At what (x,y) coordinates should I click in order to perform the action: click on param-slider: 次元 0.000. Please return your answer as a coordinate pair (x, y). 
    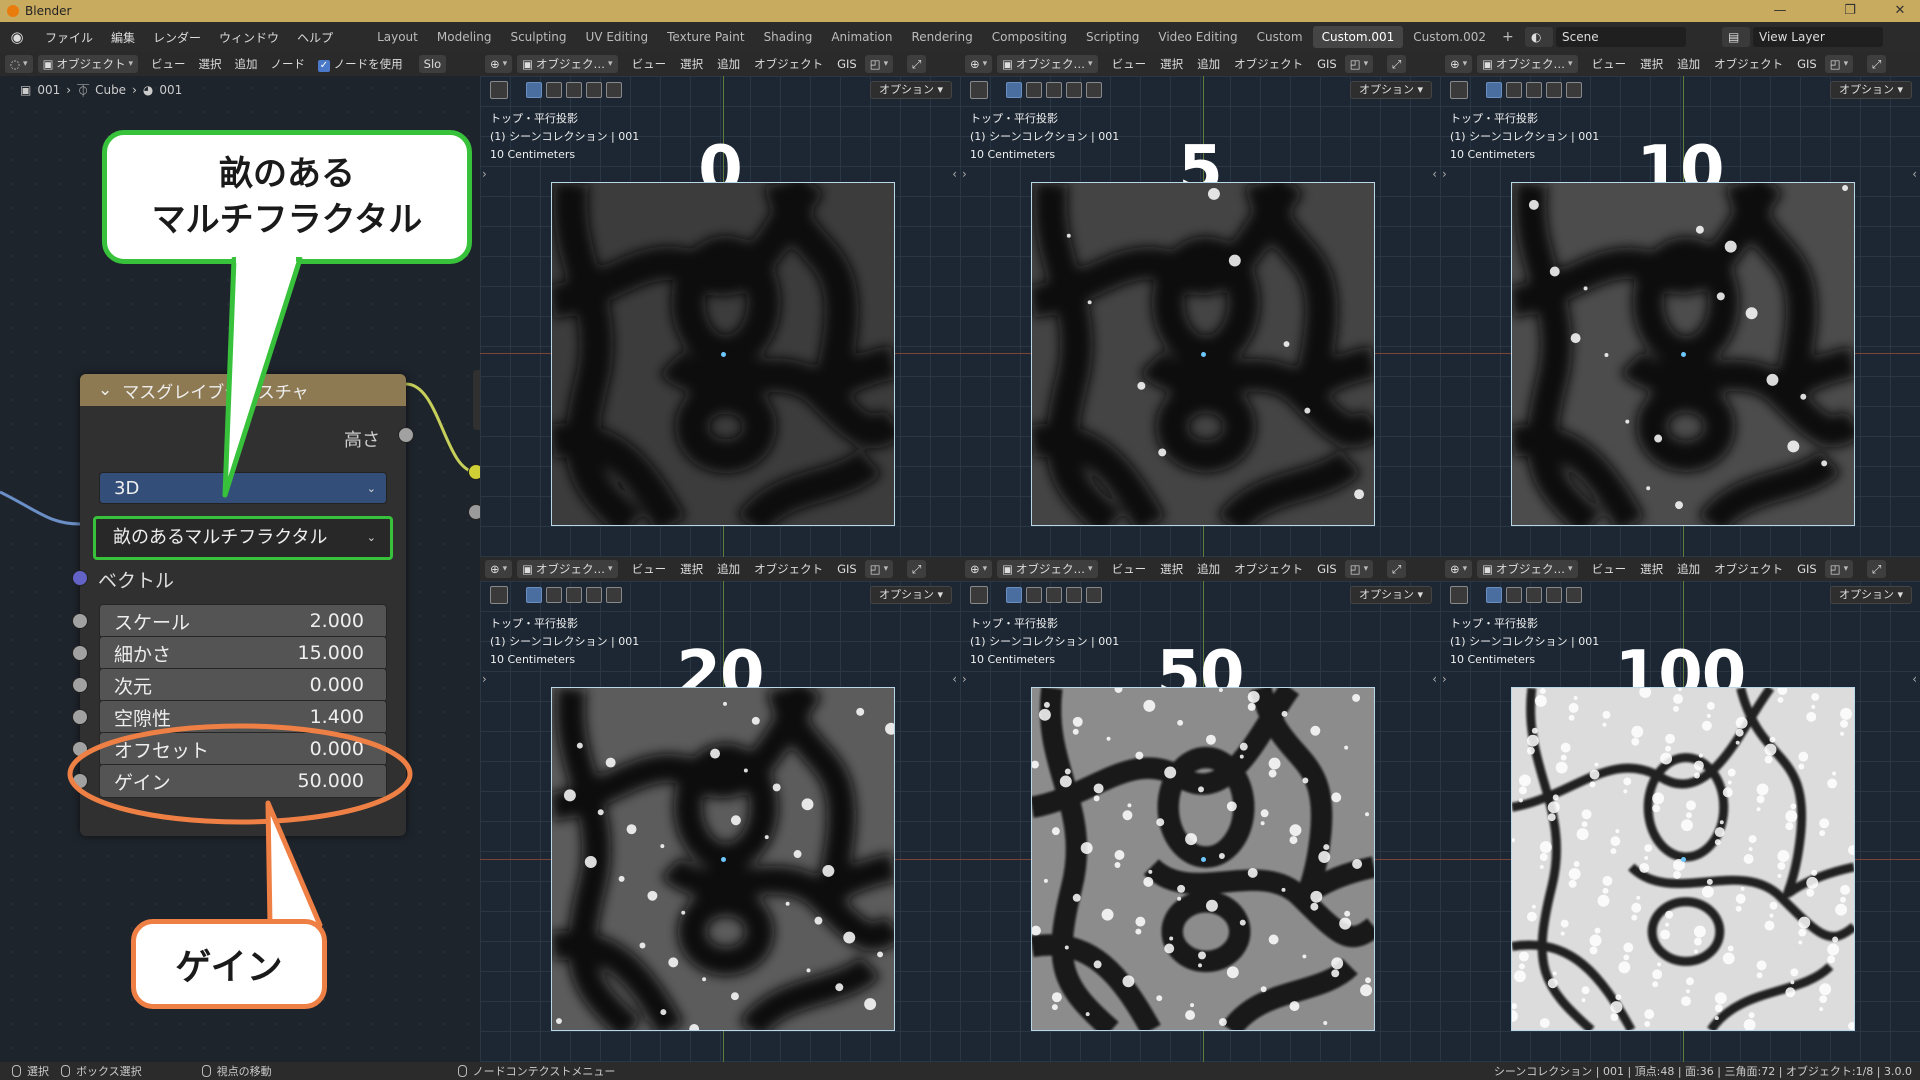
    Looking at the image, I should click on (243, 685).